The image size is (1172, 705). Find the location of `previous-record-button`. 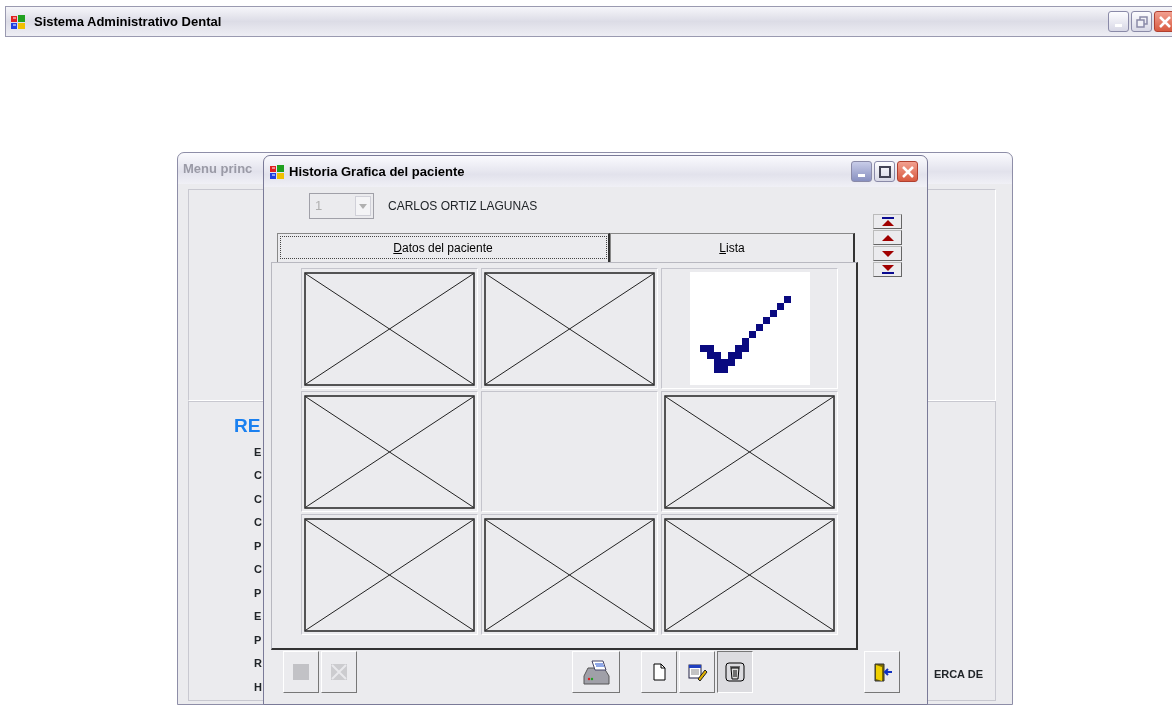

previous-record-button is located at coordinates (887, 237).